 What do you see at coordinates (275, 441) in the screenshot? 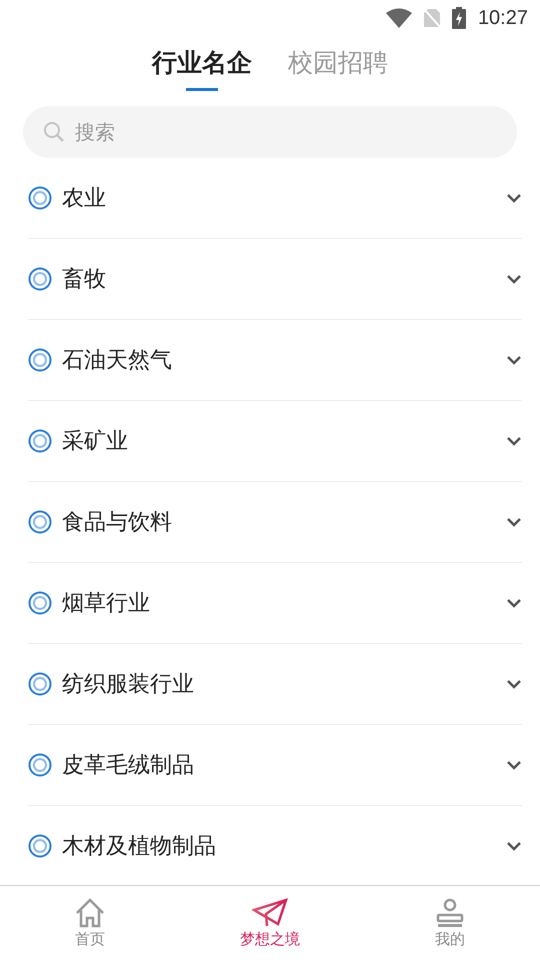
I see `category-row: 采矿业` at bounding box center [275, 441].